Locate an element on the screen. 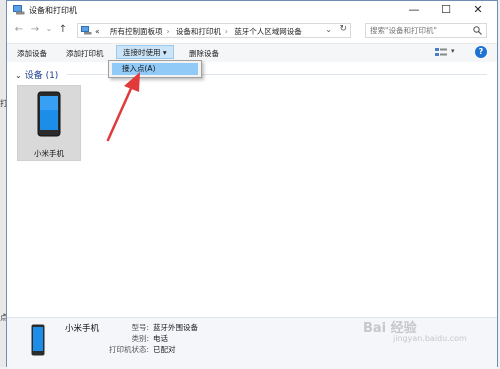 This screenshot has height=369, width=500. view-options-dropdown-icon: ▾ is located at coordinates (453, 51).